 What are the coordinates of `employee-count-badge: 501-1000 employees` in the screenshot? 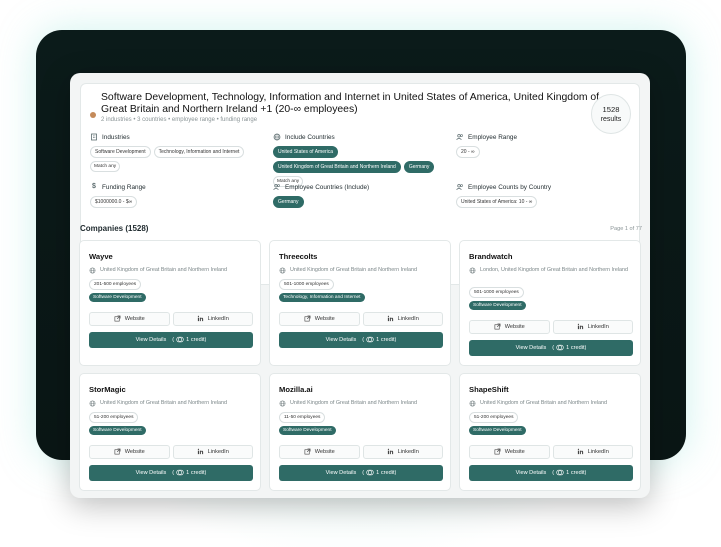 It's located at (306, 284).